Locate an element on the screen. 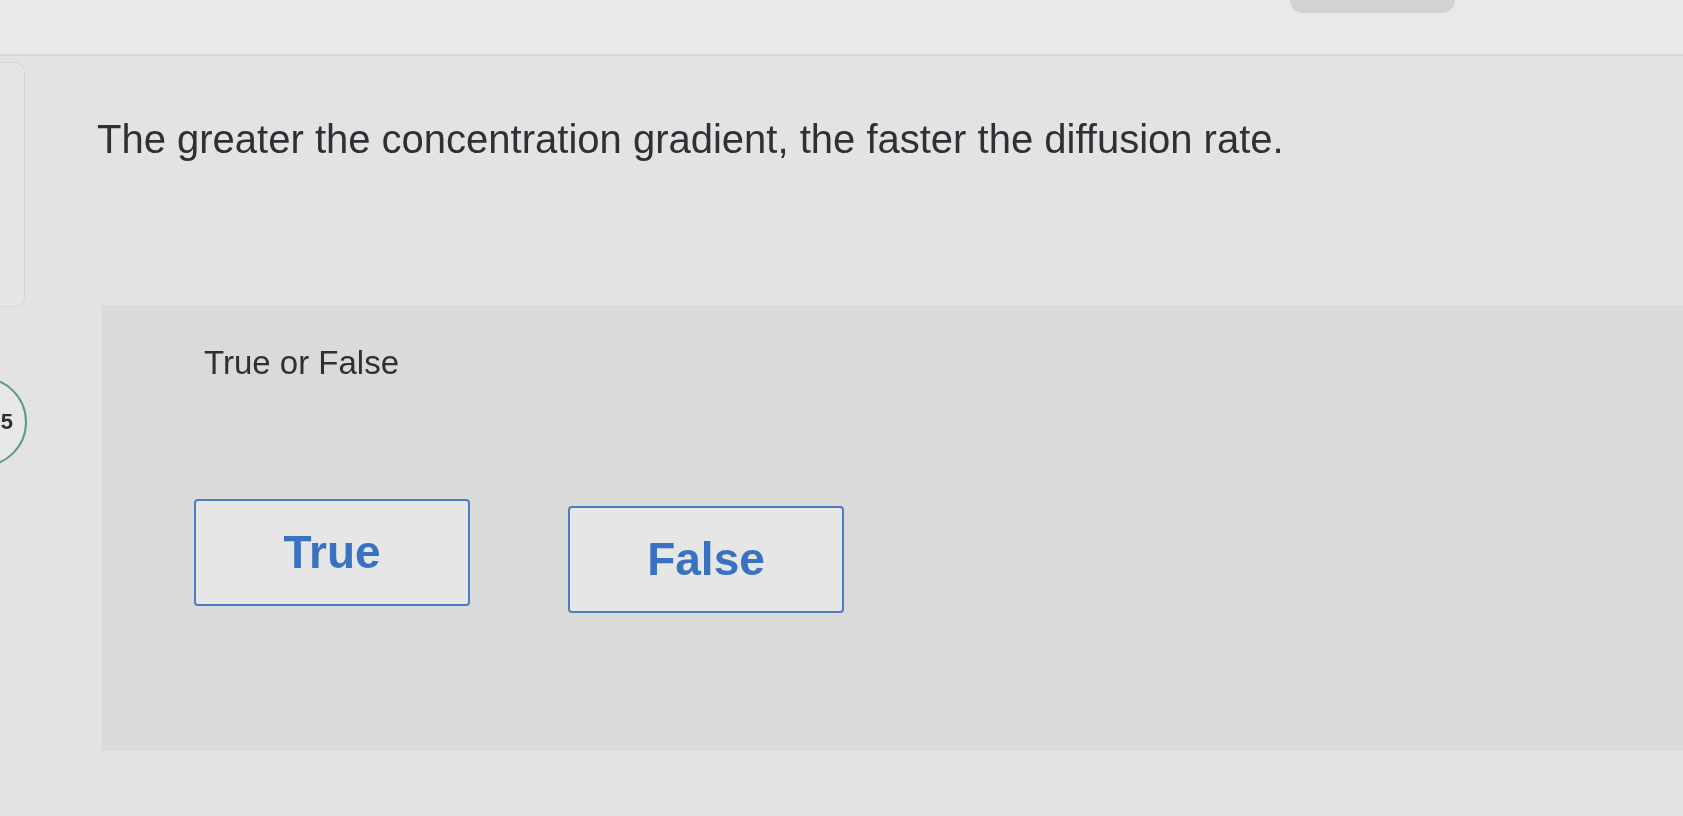  question-text: The greater the concentration gradient, the faster the diffusion rate. is located at coordinates (690, 139).